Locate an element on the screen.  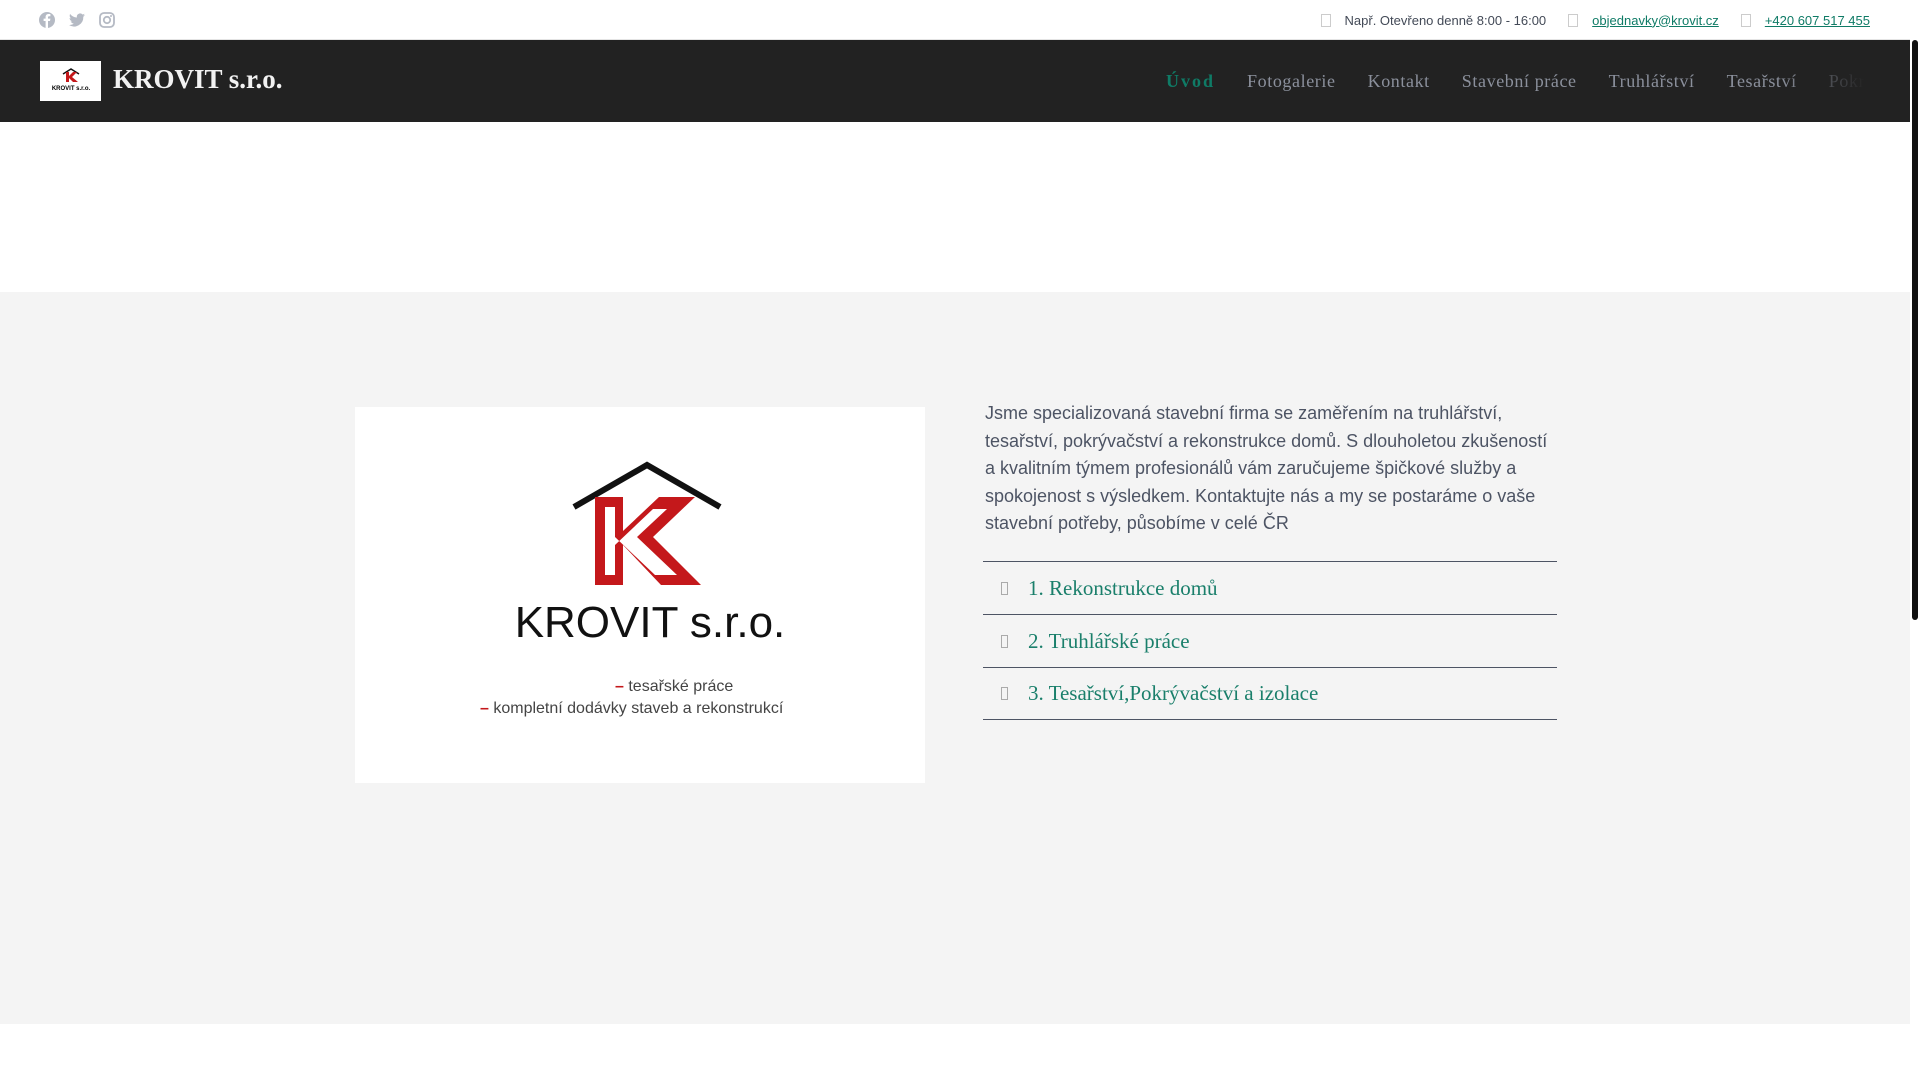
nav-truhlarstvi: Truhlářství is located at coordinates (1652, 81).